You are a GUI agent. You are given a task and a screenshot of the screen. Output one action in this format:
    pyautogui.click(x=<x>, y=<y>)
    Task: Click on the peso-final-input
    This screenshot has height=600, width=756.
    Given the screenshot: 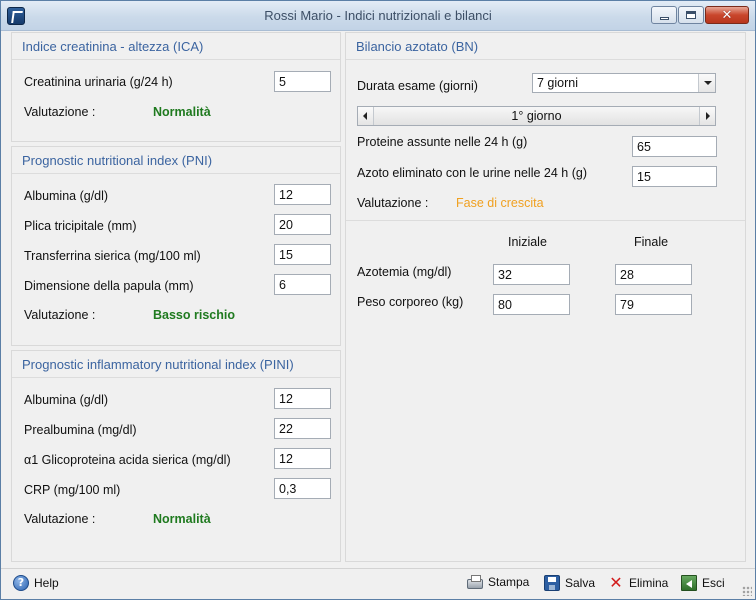 What is the action you would take?
    pyautogui.click(x=653, y=304)
    